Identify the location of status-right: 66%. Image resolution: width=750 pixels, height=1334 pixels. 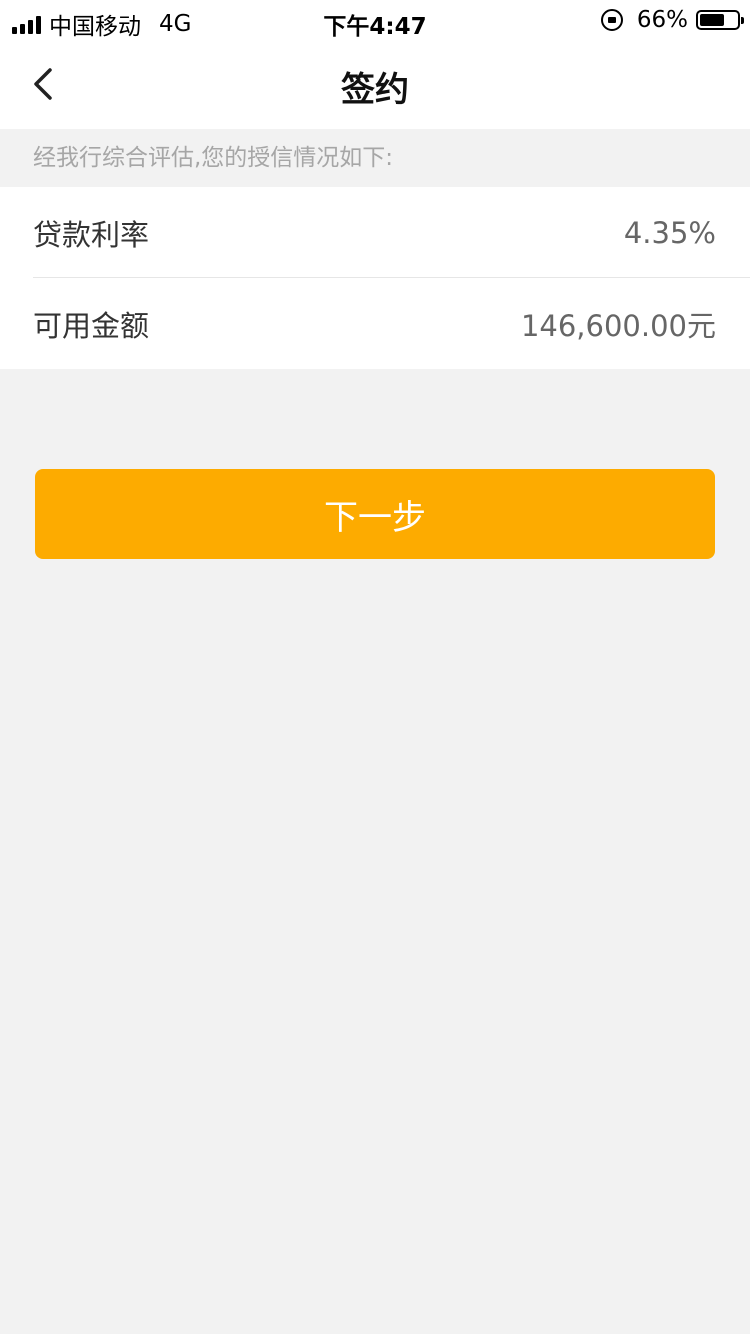
(672, 20).